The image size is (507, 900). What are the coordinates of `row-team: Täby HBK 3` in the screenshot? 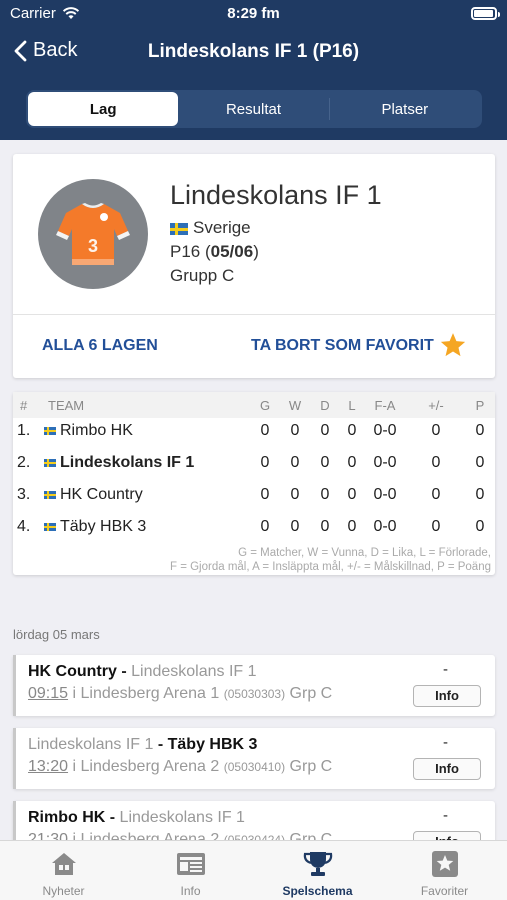 It's located at (95, 527).